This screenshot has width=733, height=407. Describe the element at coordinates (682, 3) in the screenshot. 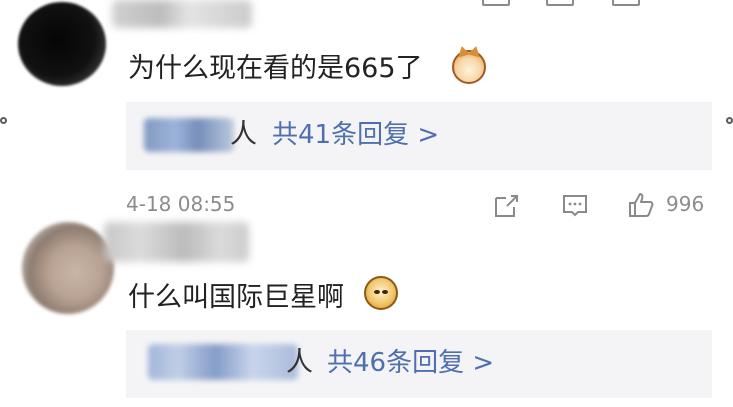

I see `top-like-count` at that location.